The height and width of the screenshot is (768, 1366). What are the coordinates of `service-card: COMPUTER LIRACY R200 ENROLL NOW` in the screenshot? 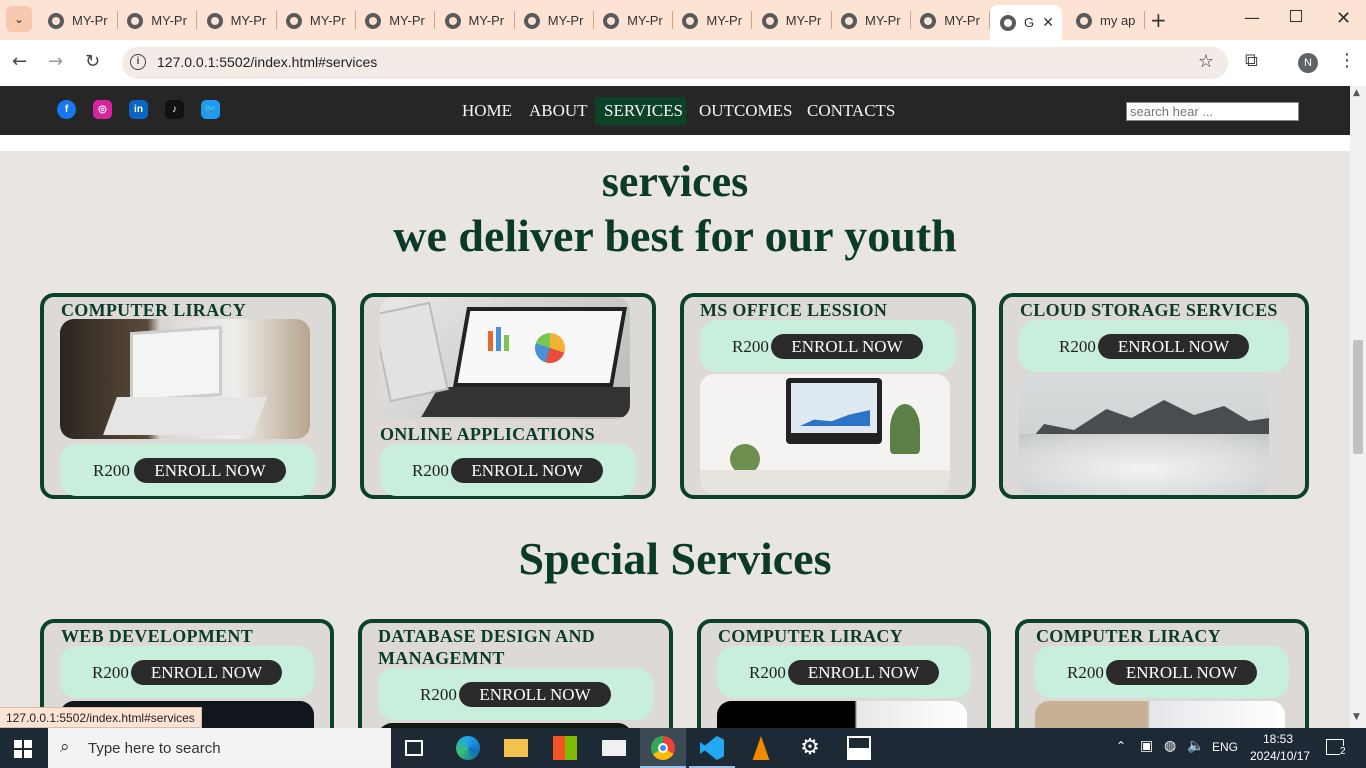 It's located at (188, 396).